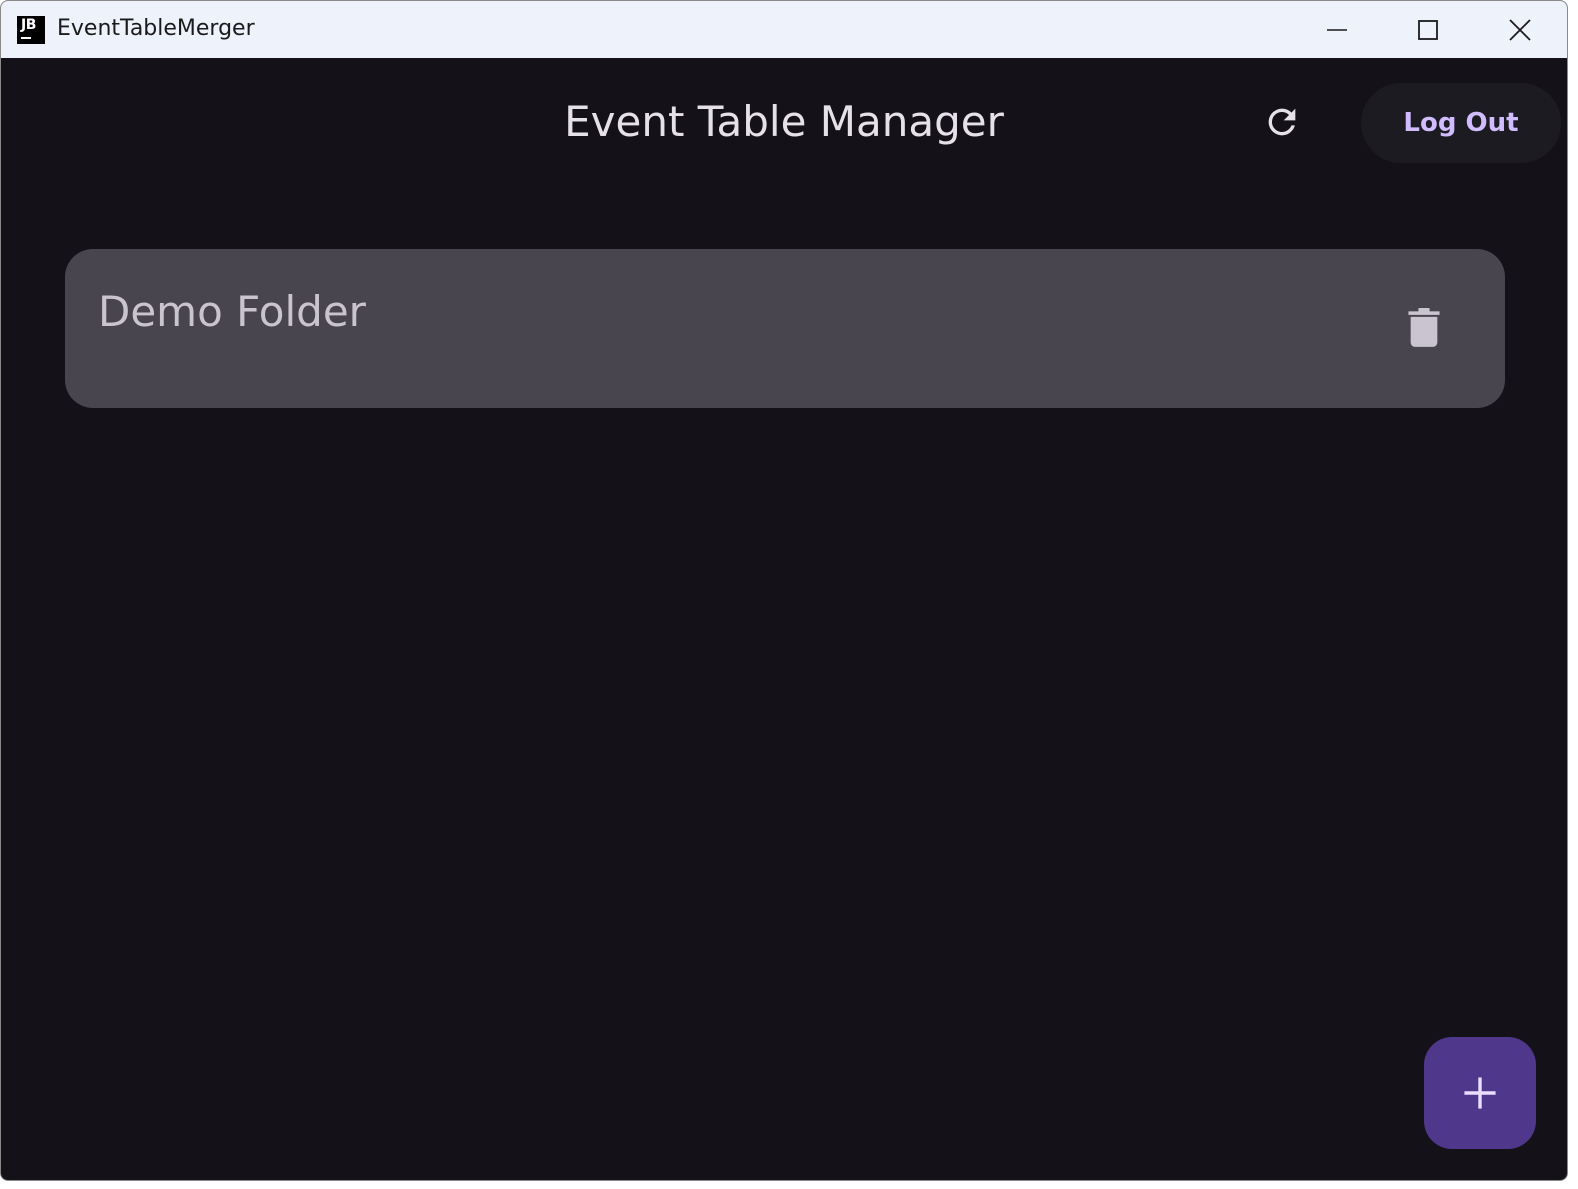  I want to click on minimize-button, so click(1337, 29).